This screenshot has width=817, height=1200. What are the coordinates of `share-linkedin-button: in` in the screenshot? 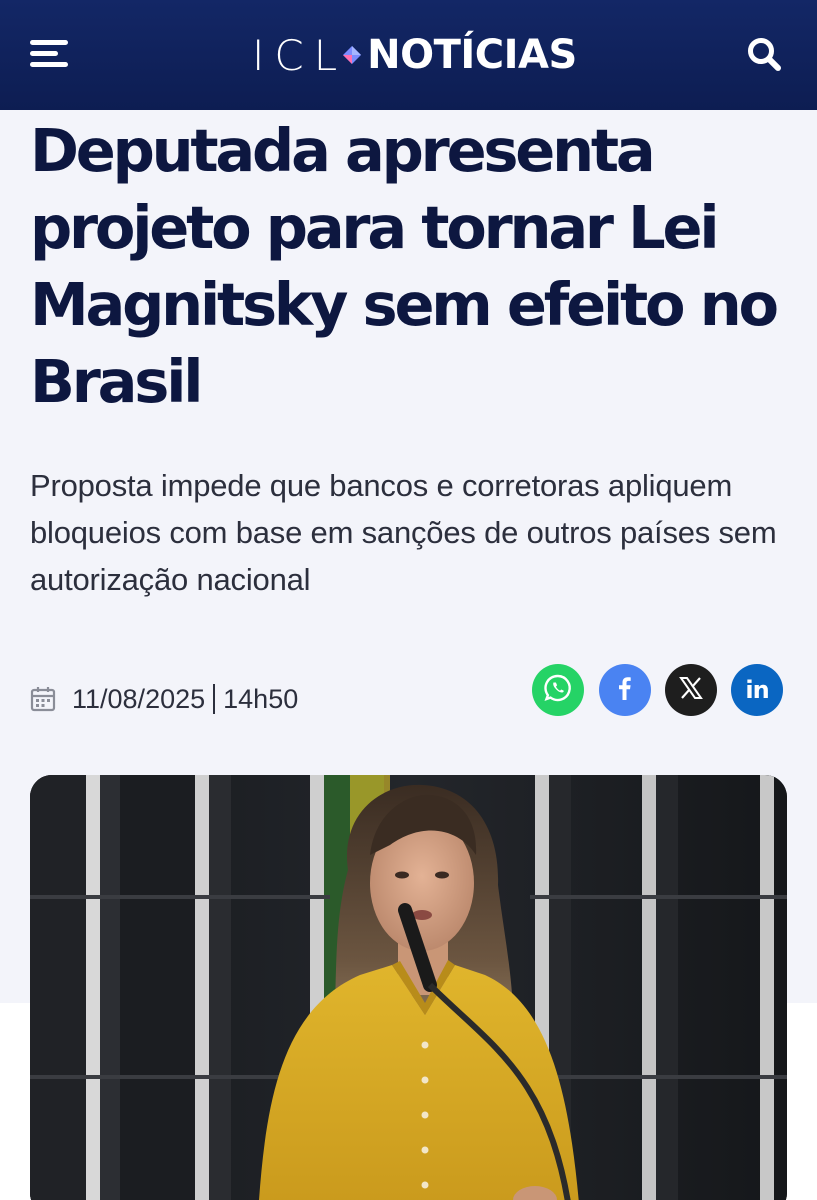 It's located at (757, 690).